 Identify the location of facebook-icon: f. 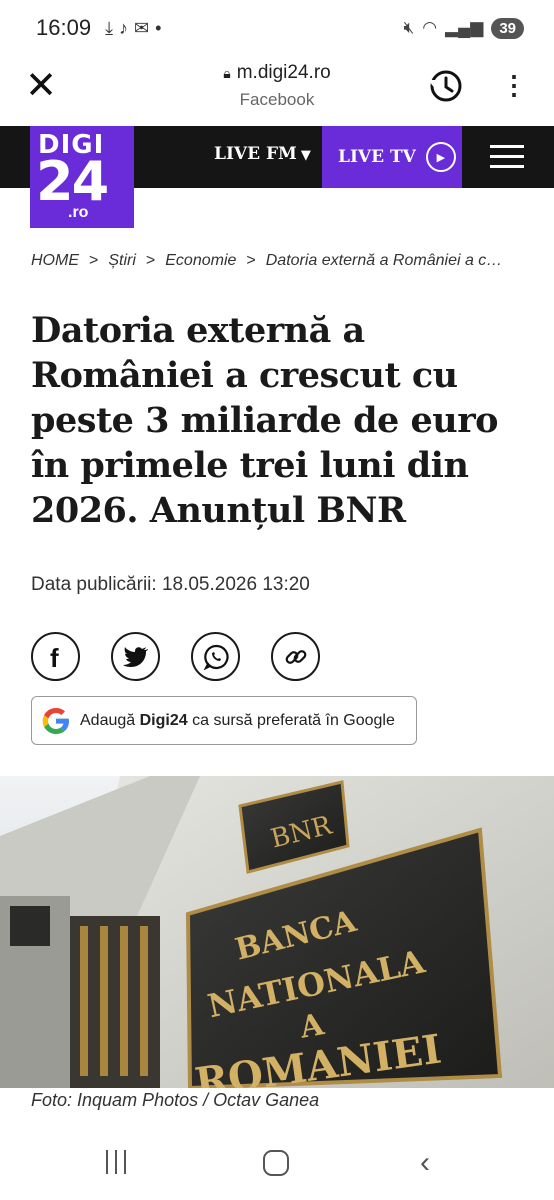
(54, 657).